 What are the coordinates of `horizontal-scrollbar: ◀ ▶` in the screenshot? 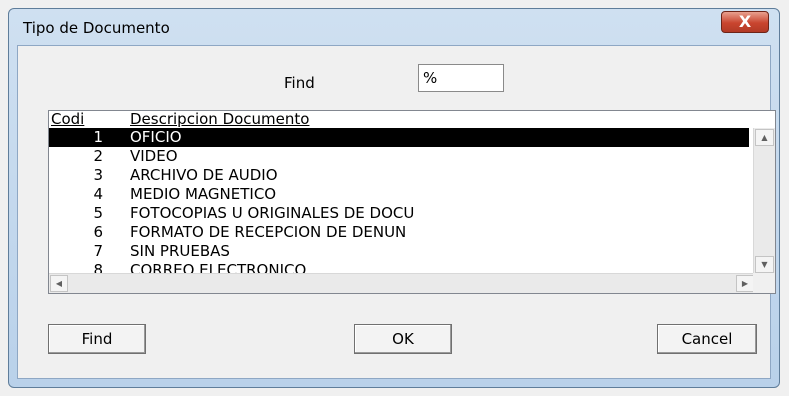 It's located at (402, 283).